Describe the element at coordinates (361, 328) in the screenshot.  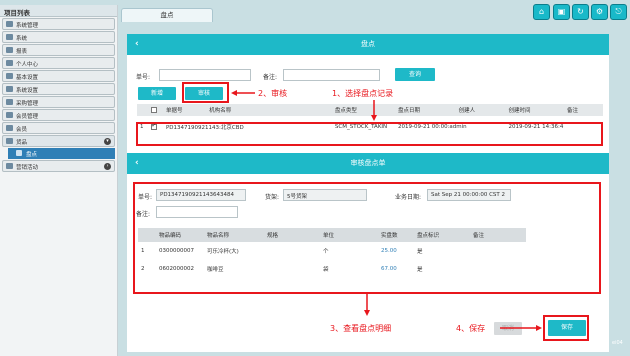
I see `step3-note: 3、查看盘点明细` at that location.